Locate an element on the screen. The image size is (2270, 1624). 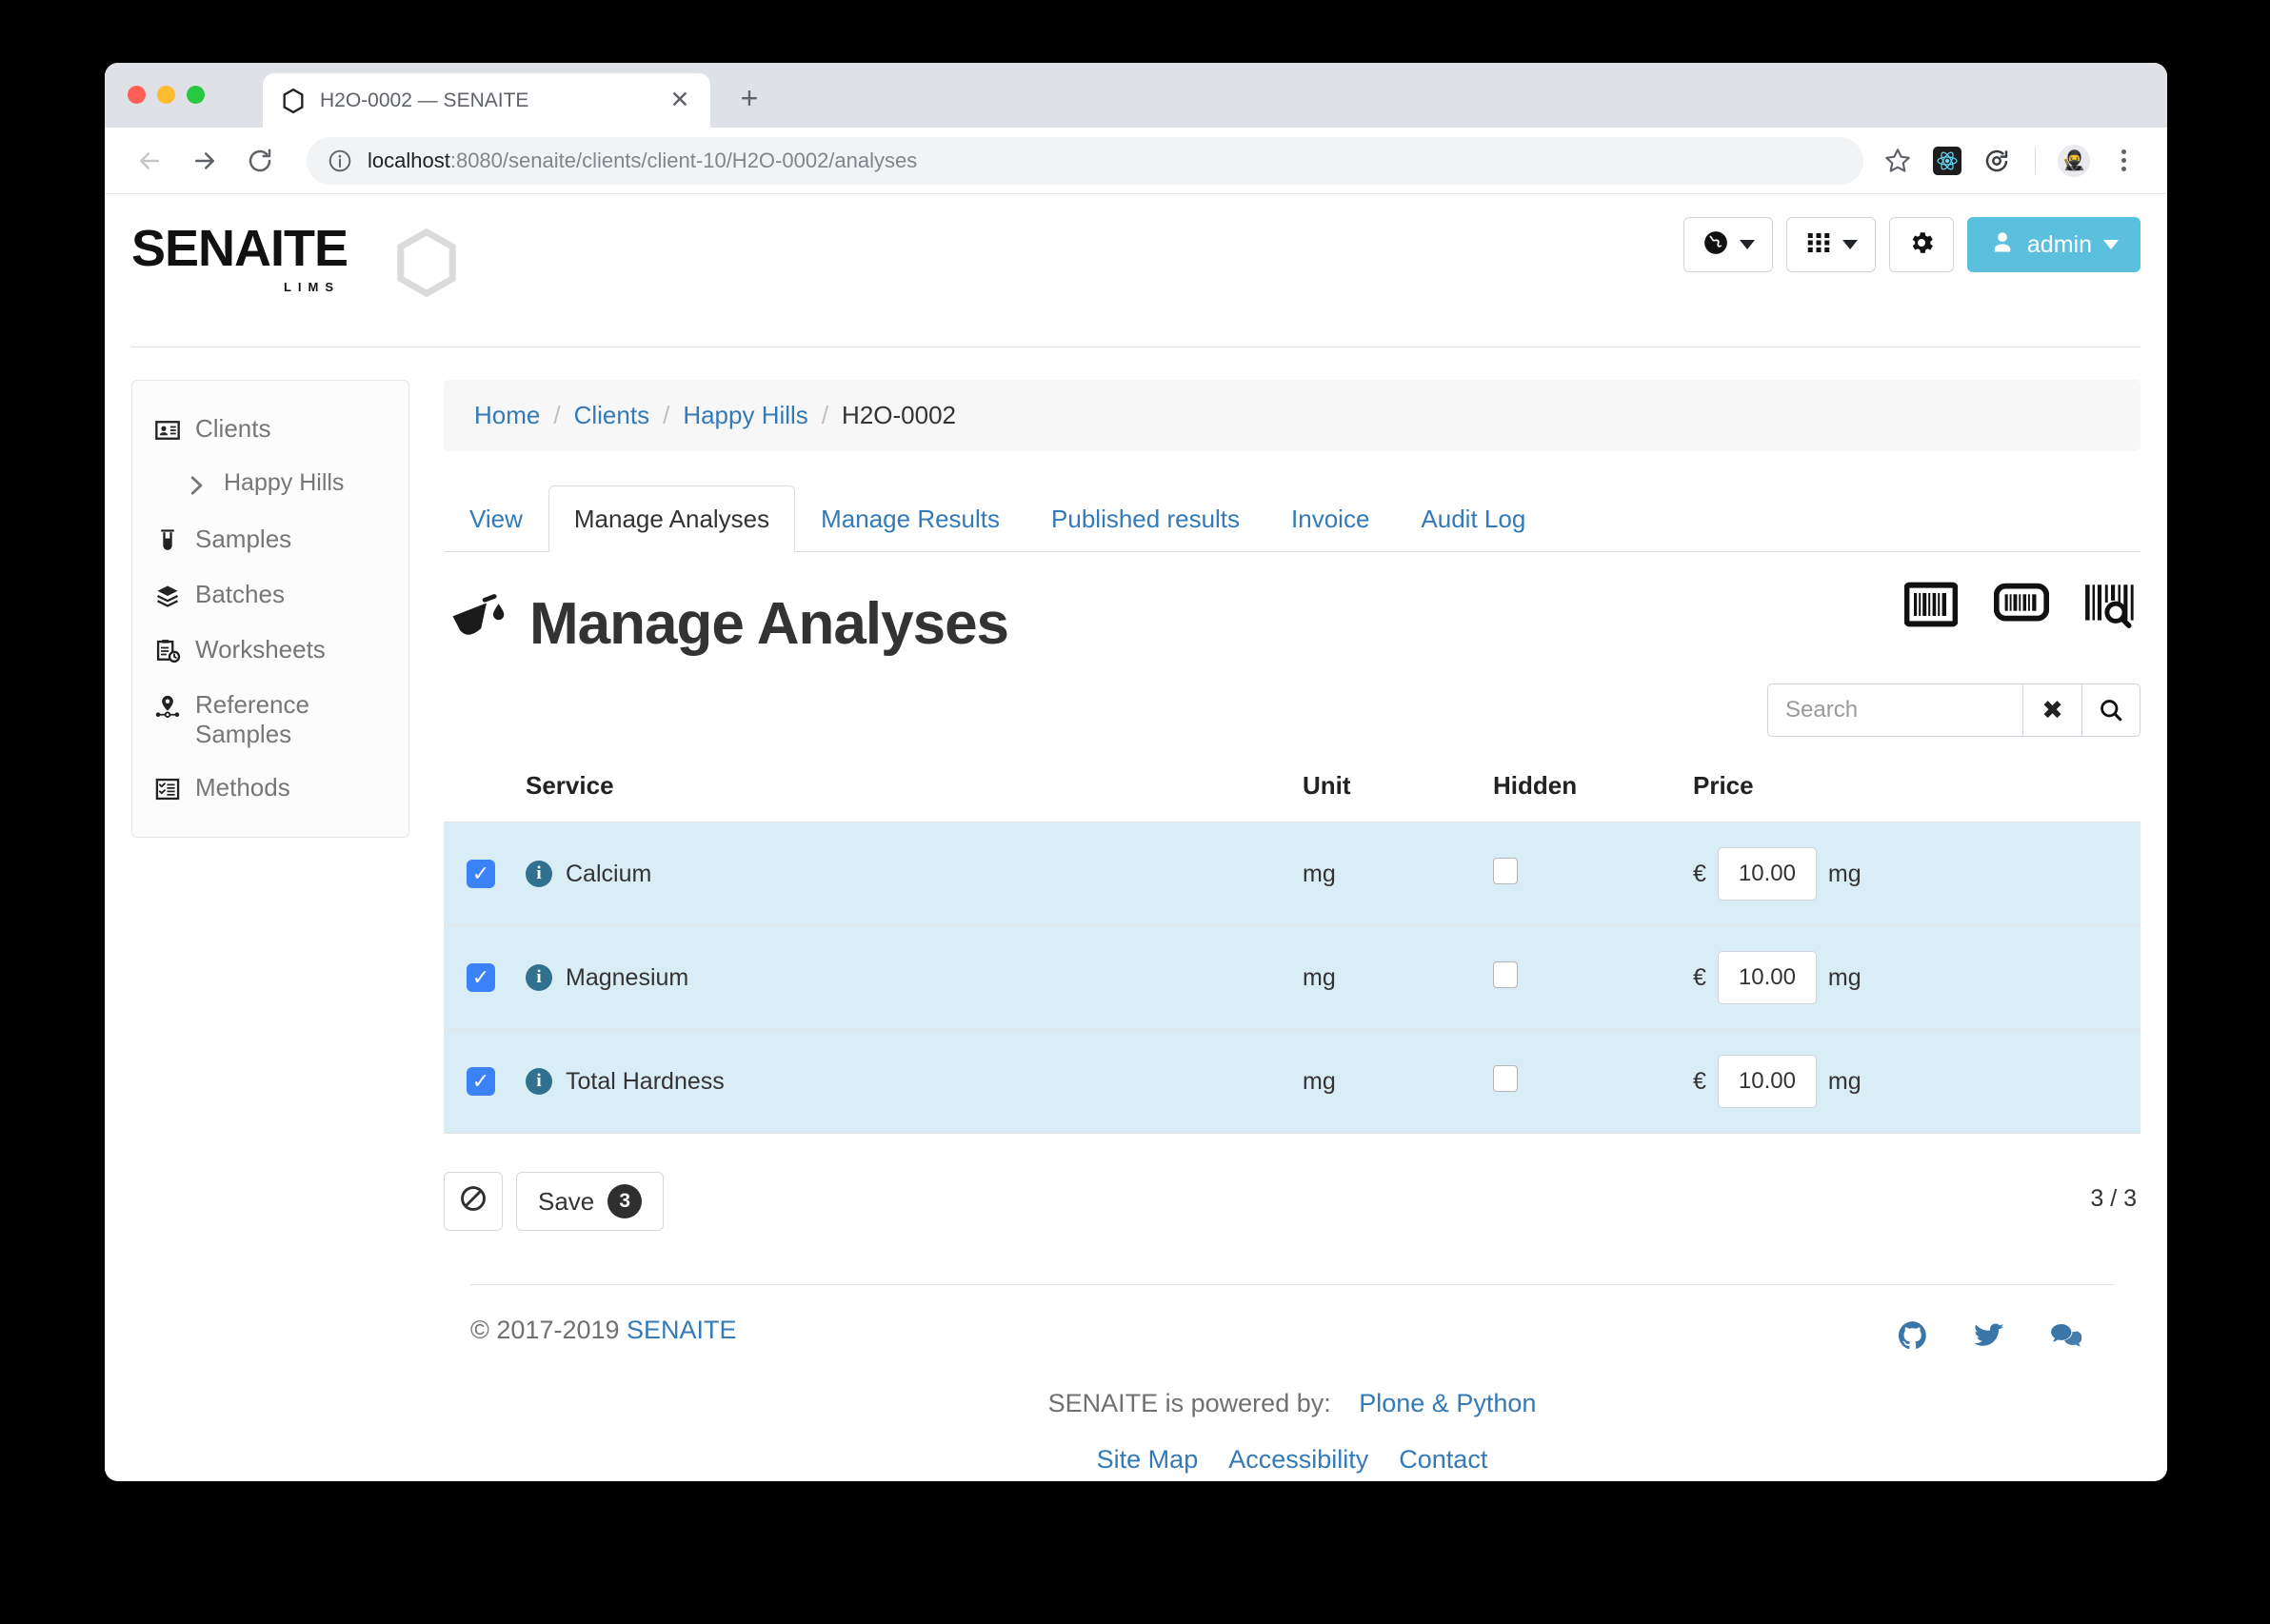
user-icon is located at coordinates (2002, 245).